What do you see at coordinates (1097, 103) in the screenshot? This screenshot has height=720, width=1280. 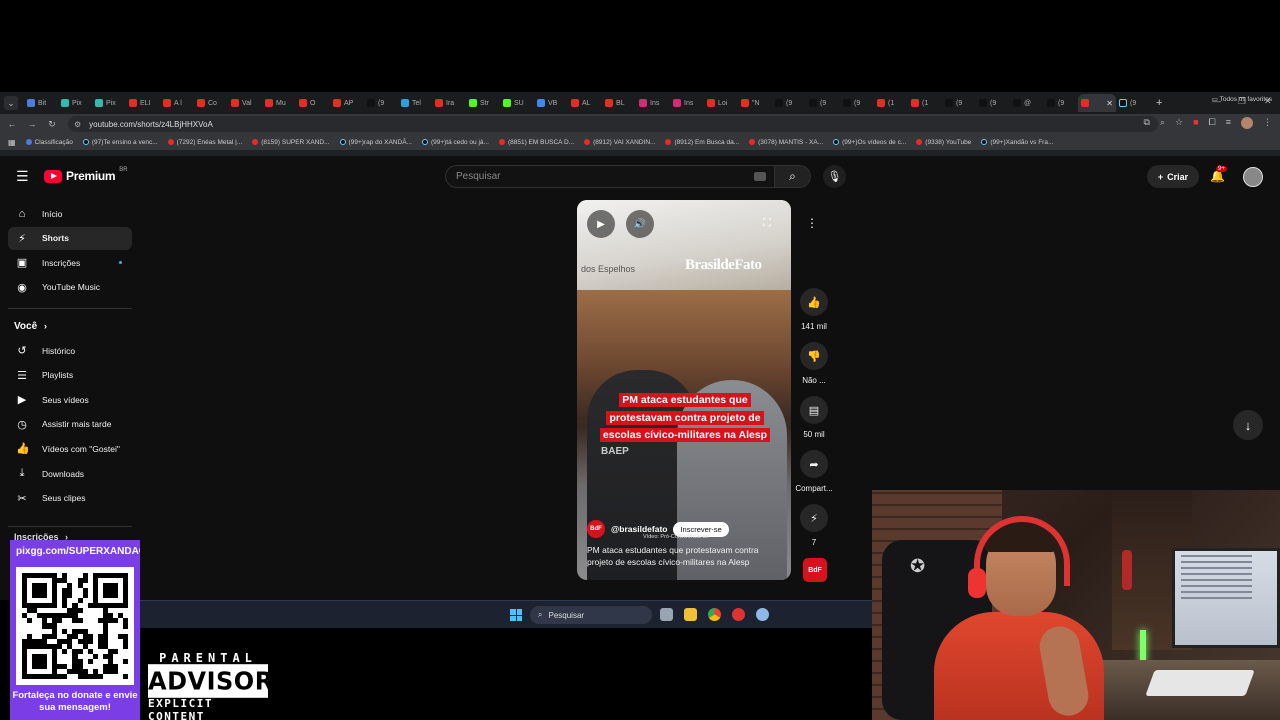 I see `tab-active: ✕` at bounding box center [1097, 103].